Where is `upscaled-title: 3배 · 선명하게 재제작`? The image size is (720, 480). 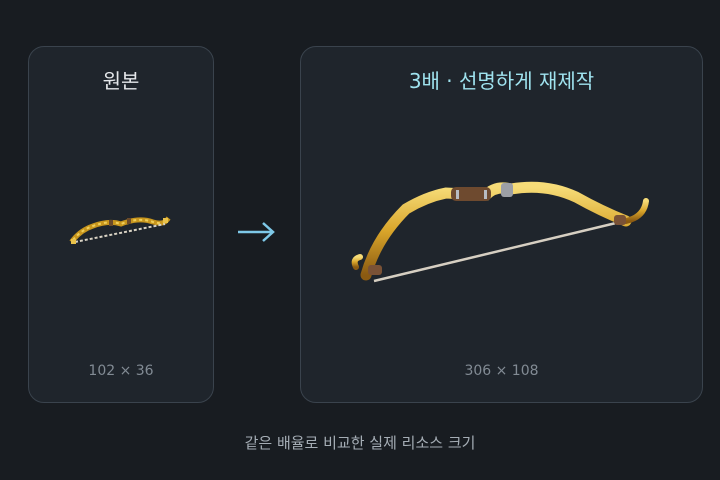
upscaled-title: 3배 · 선명하게 재제작 is located at coordinates (501, 81).